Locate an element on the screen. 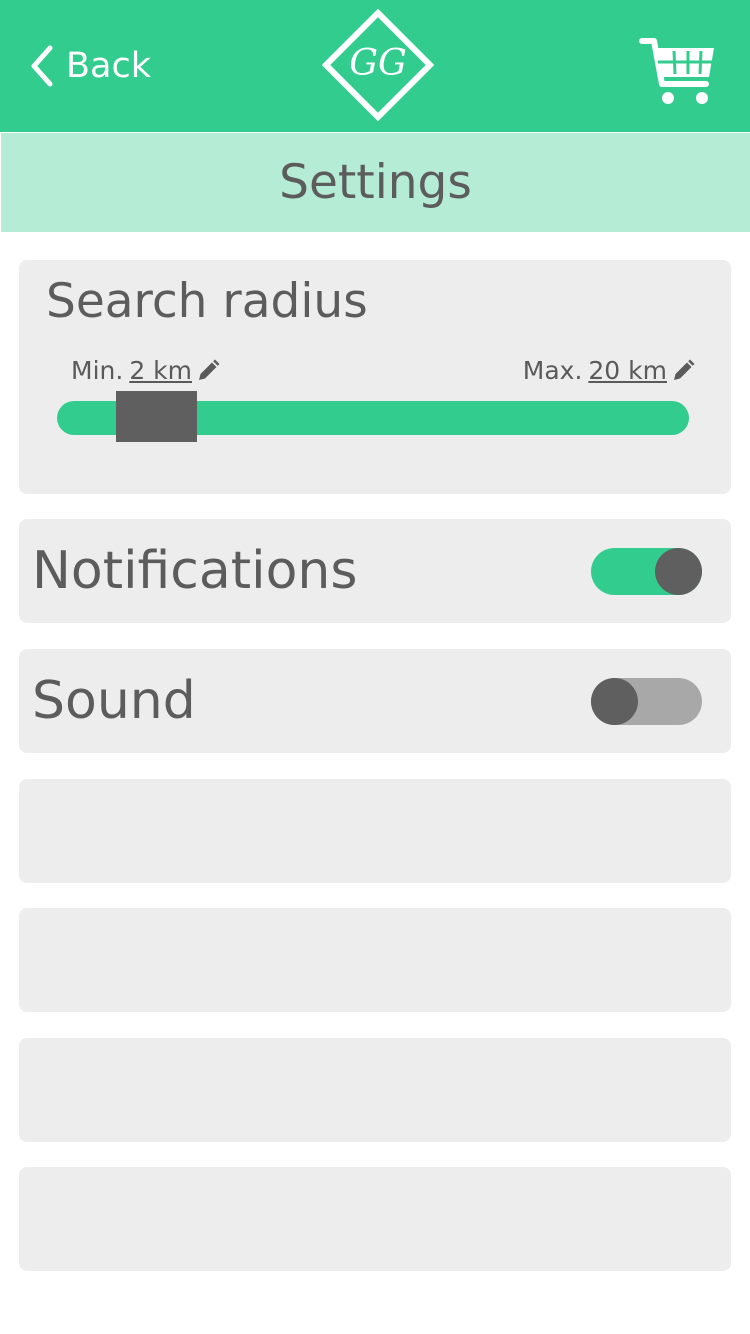 This screenshot has width=750, height=1334. min-radius-value: 2 km is located at coordinates (160, 370).